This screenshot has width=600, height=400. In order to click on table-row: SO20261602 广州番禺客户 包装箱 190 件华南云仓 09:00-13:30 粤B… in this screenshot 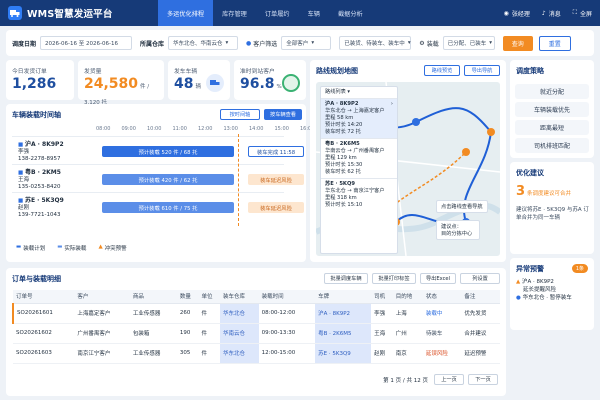, I will do `click(256, 333)`.